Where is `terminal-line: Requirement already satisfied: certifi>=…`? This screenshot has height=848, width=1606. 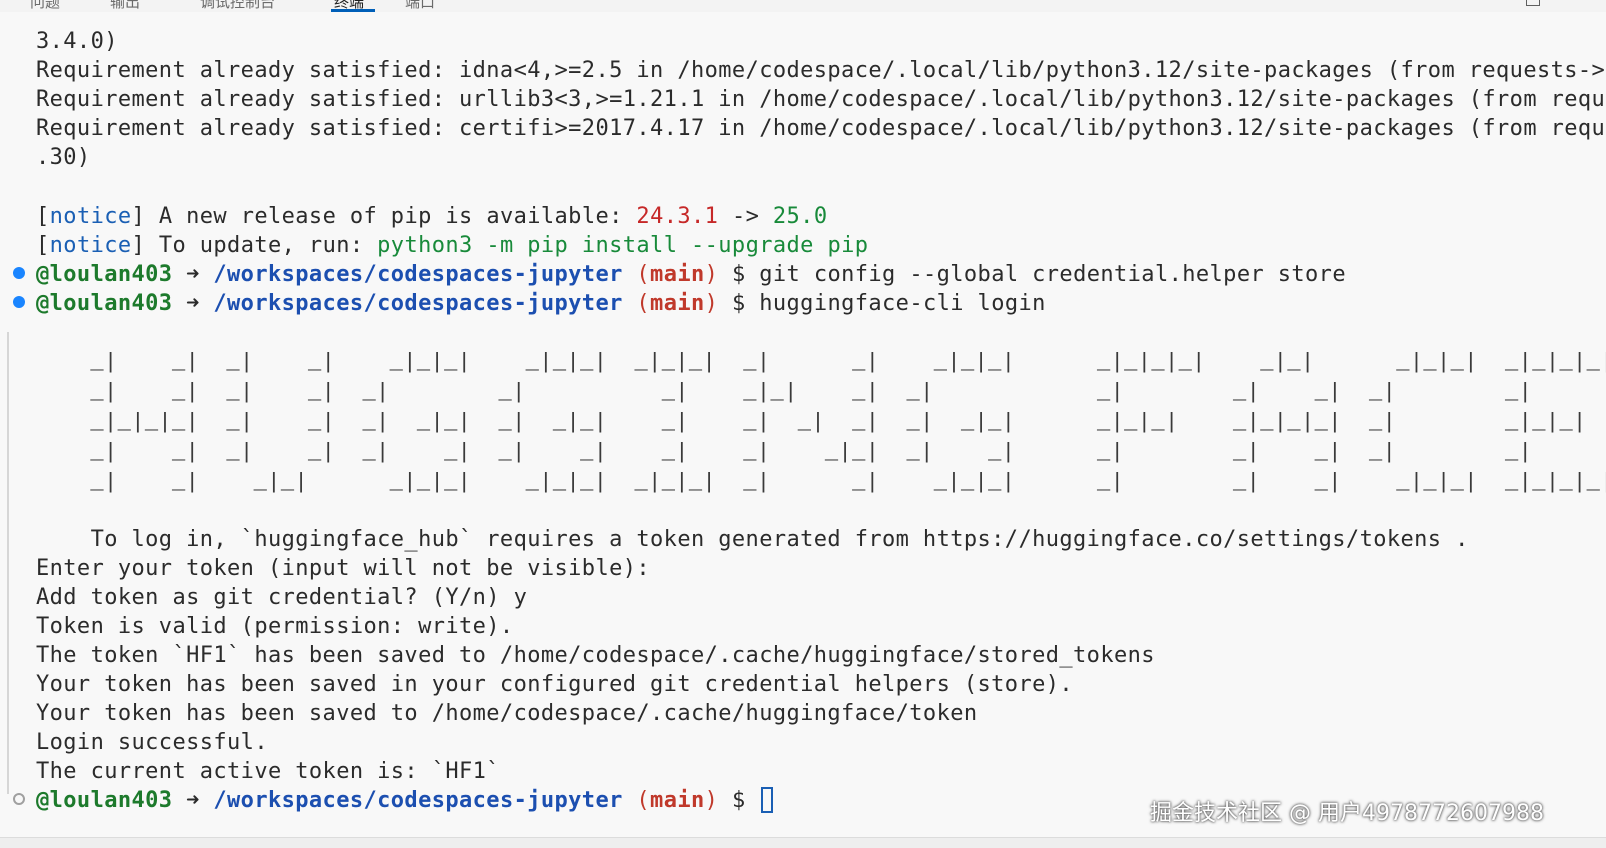
terminal-line: Requirement already satisfied: certifi>=… is located at coordinates (821, 128).